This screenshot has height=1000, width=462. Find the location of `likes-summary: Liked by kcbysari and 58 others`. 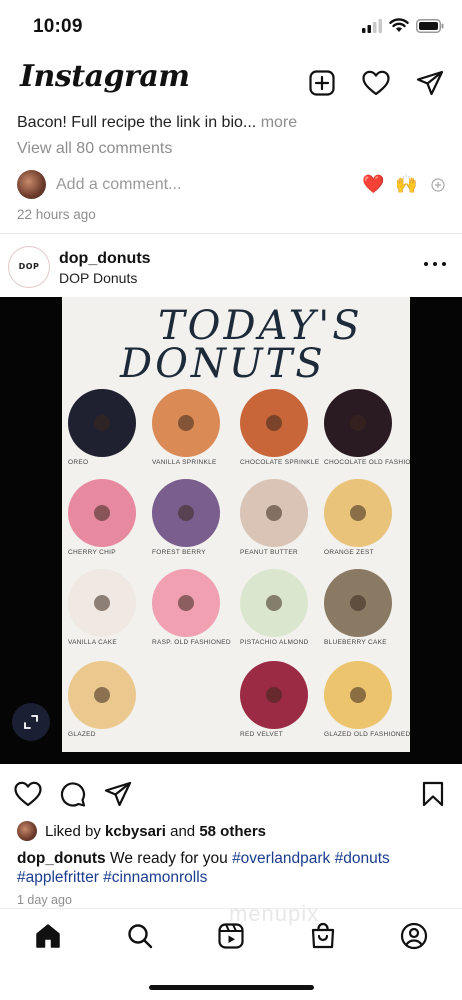

likes-summary: Liked by kcbysari and 58 others is located at coordinates (141, 831).